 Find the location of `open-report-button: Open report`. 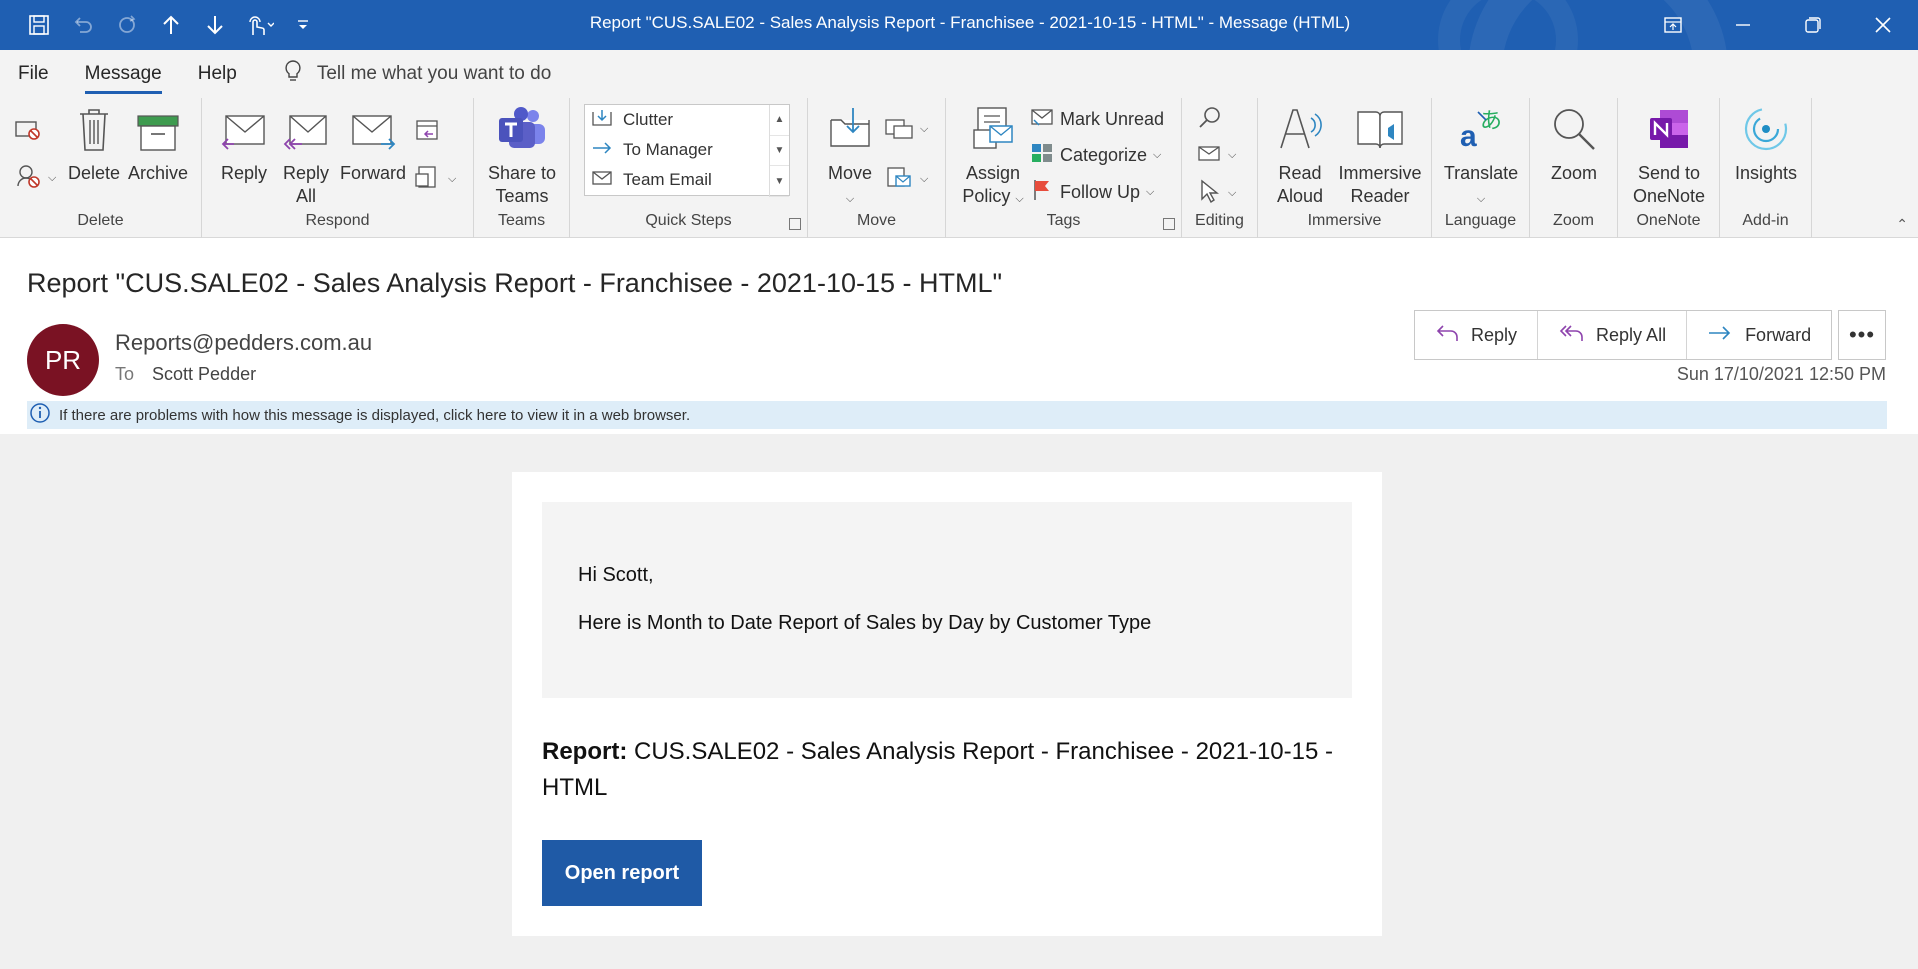

open-report-button: Open report is located at coordinates (622, 873).